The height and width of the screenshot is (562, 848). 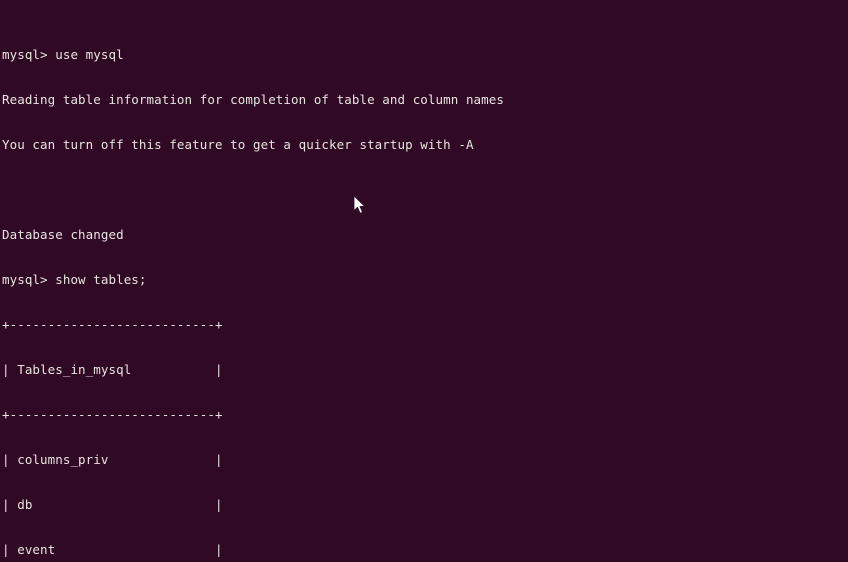 What do you see at coordinates (112, 504) in the screenshot?
I see `table-row: | db |` at bounding box center [112, 504].